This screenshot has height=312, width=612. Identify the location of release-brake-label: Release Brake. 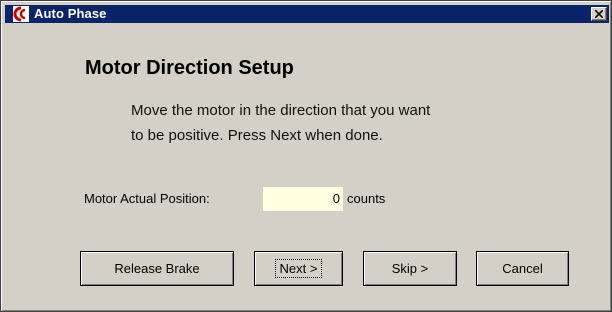
(157, 268).